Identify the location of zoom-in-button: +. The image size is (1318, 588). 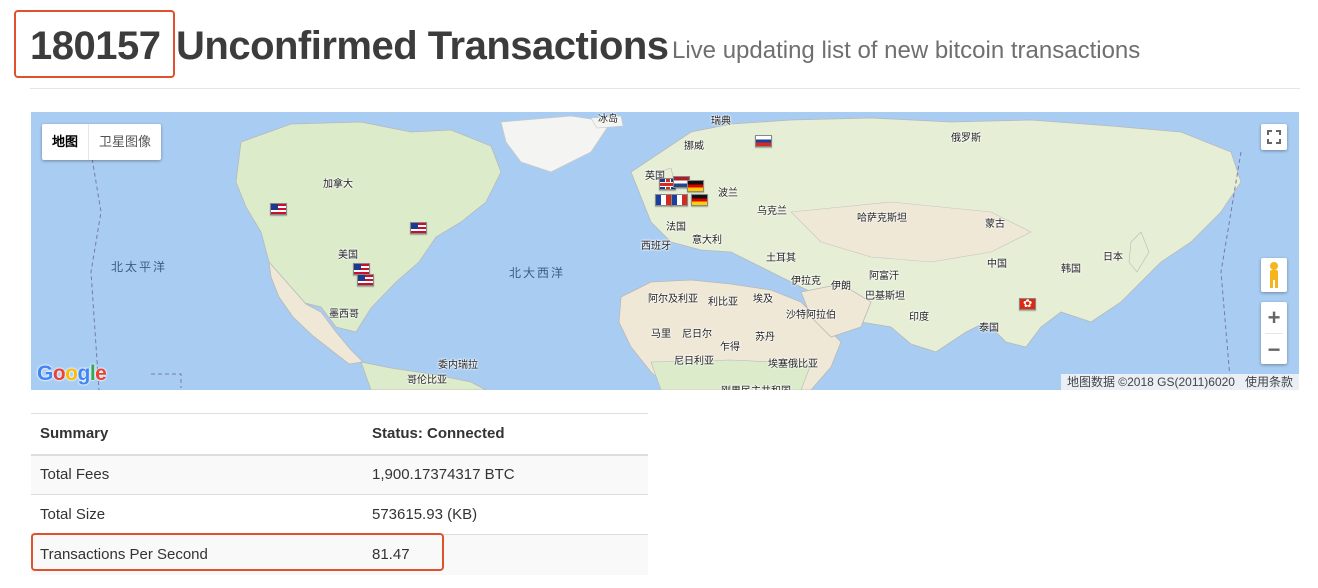
(1274, 317).